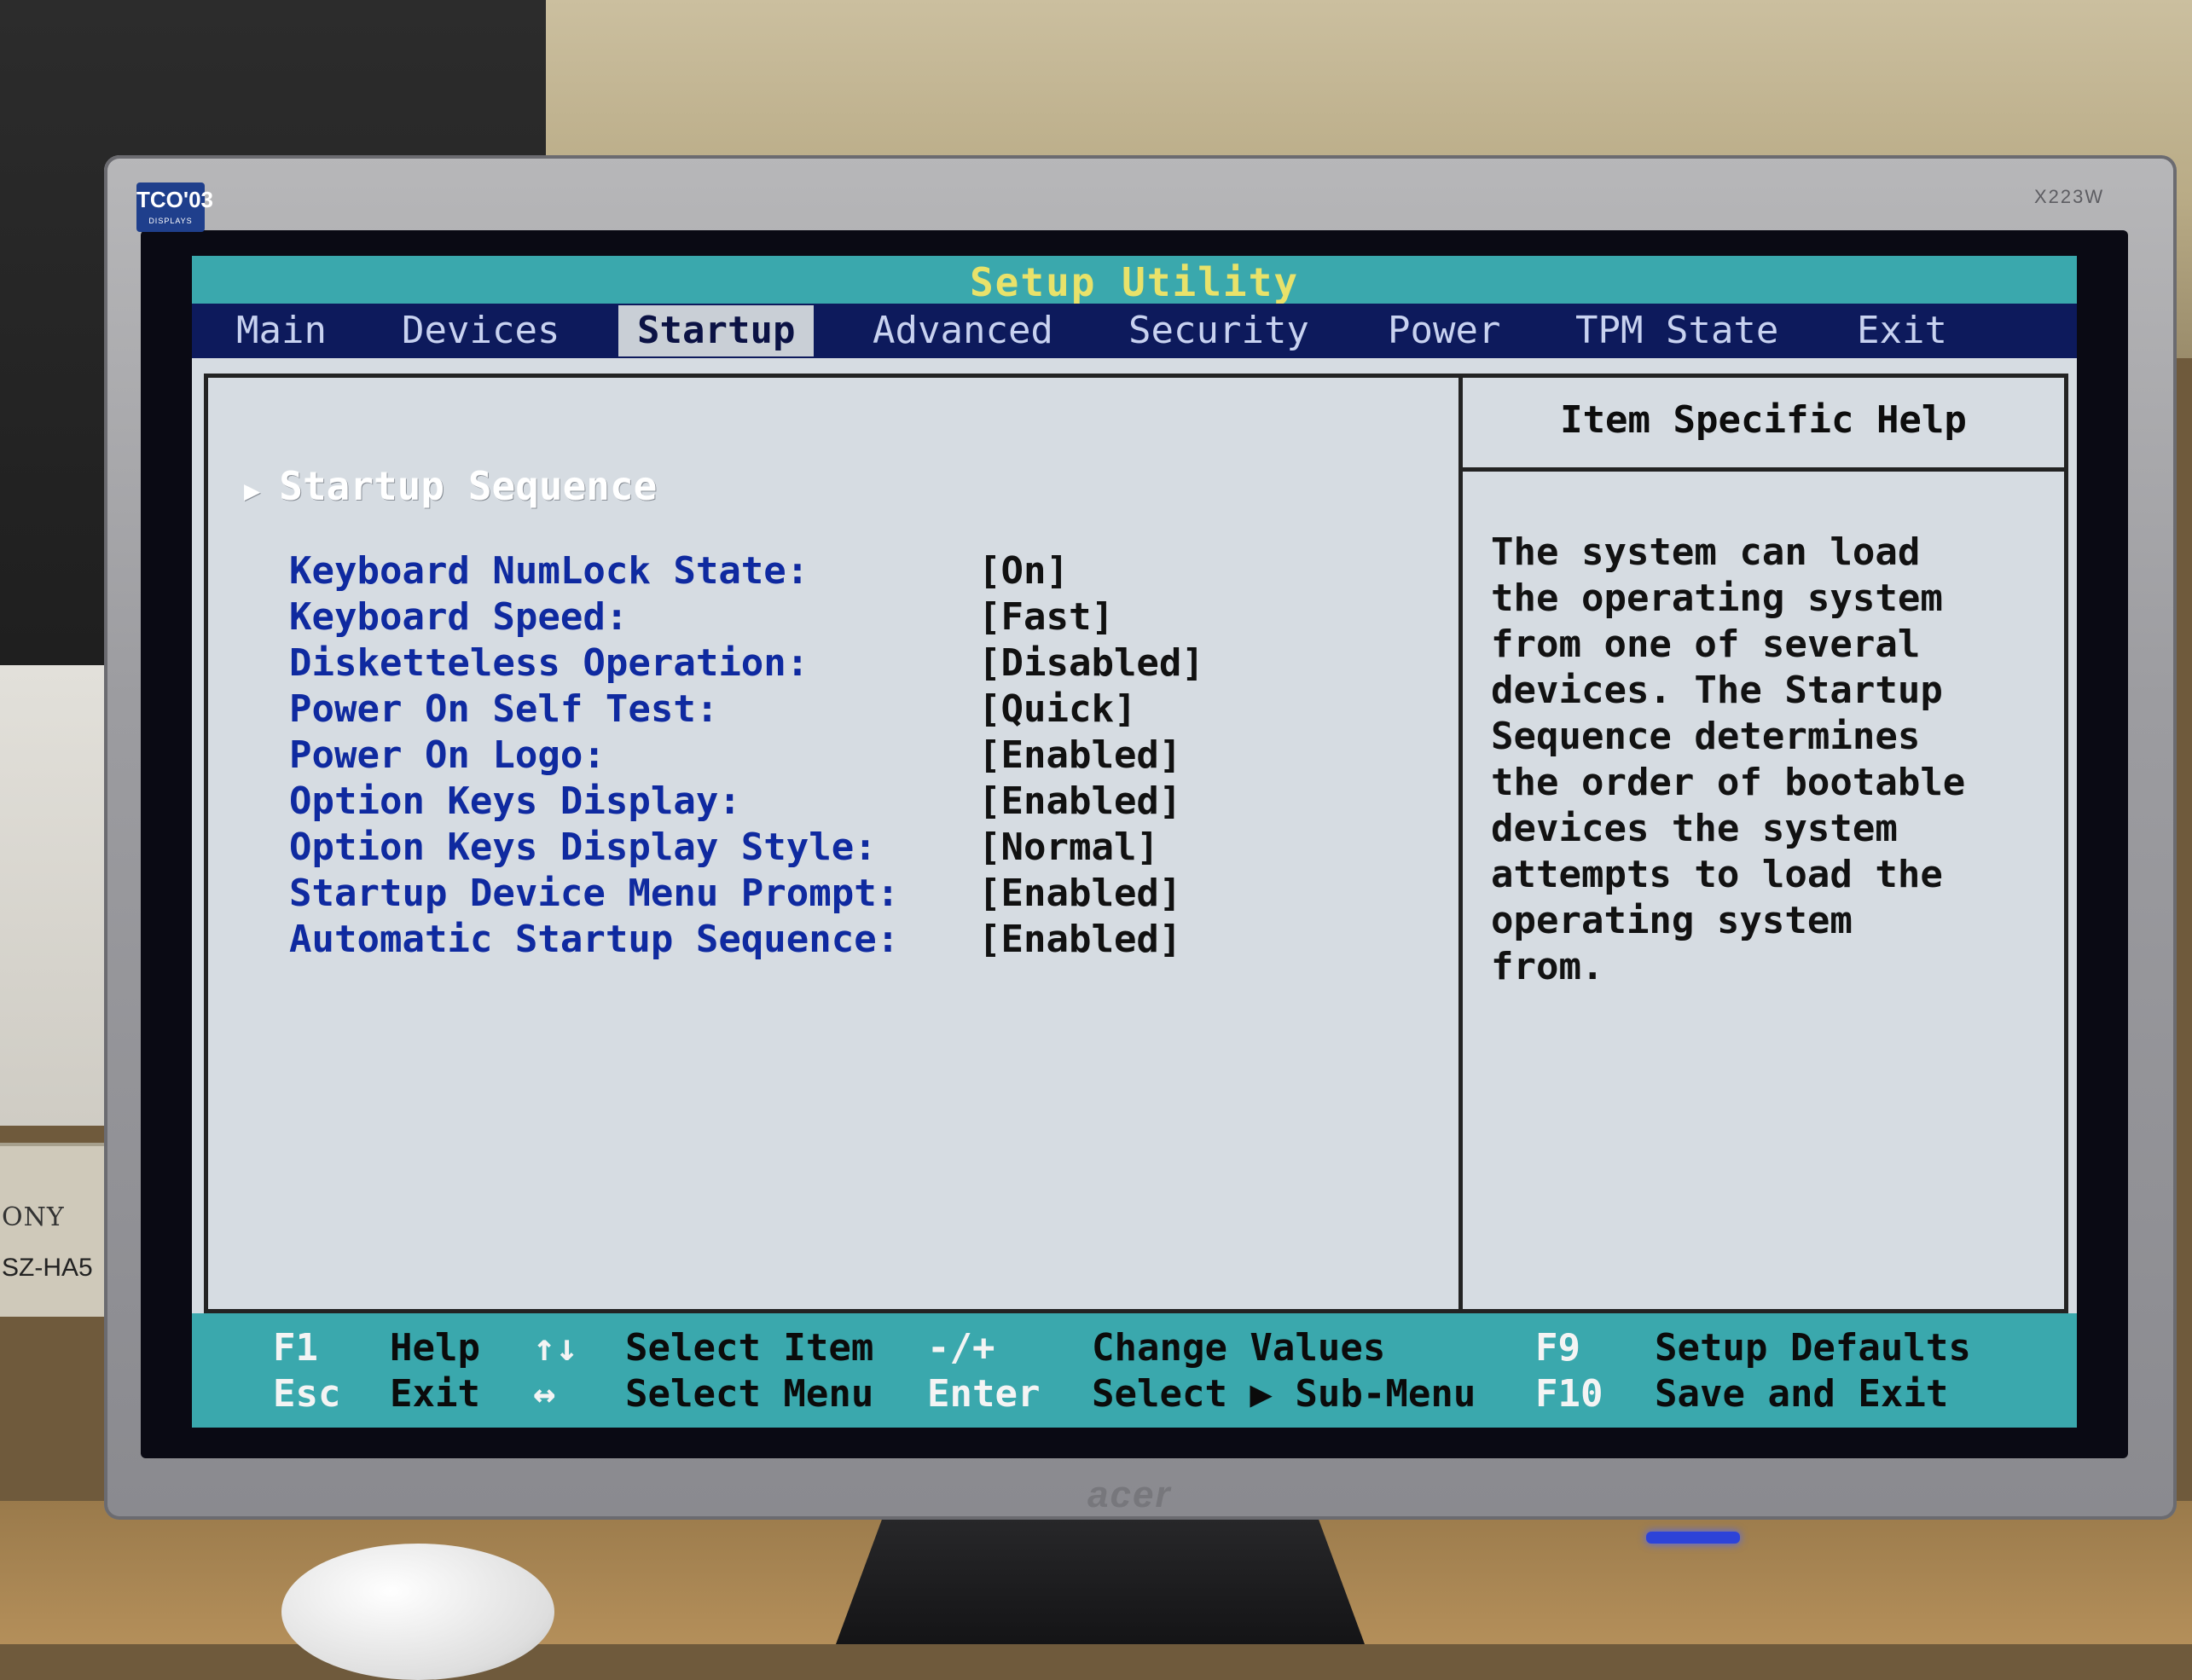 The width and height of the screenshot is (2192, 1680). What do you see at coordinates (594, 893) in the screenshot?
I see `setting-label: Startup Device Menu Prompt:` at bounding box center [594, 893].